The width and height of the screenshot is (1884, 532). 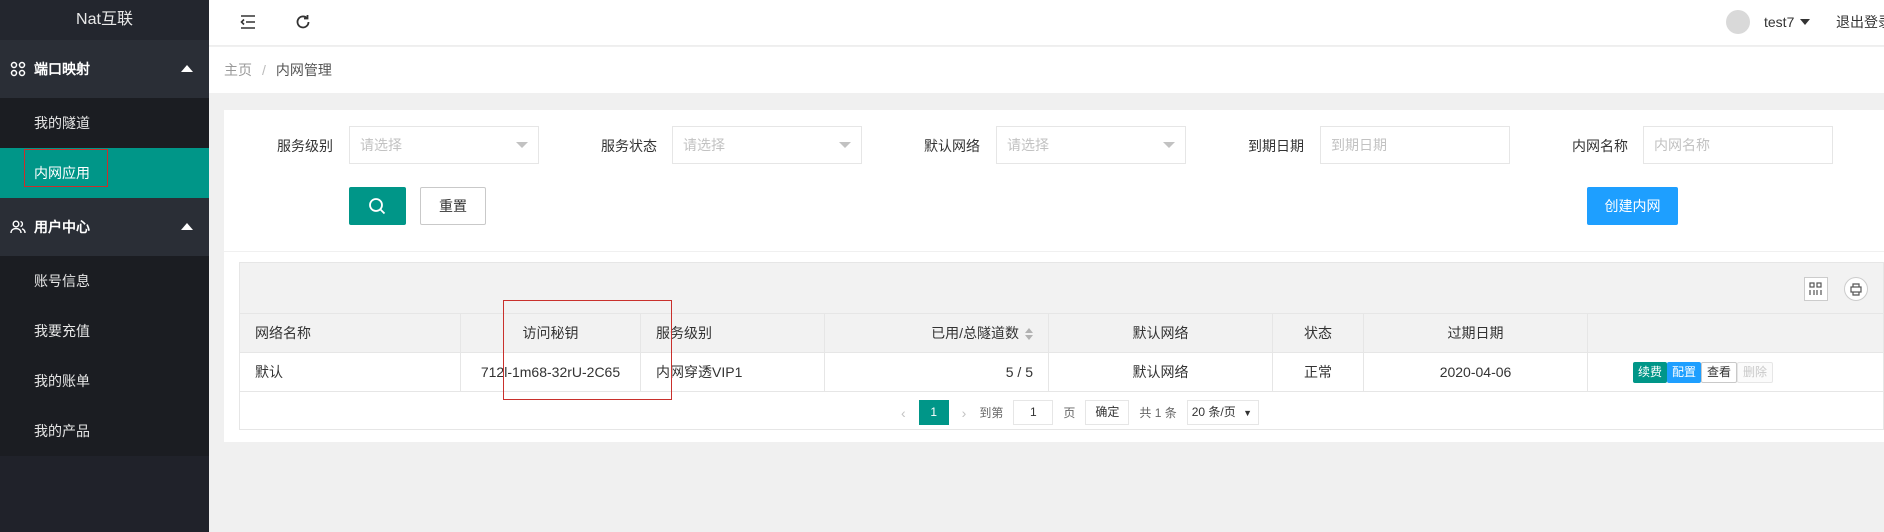 I want to click on caret-down-icon: ▼, so click(x=1248, y=413).